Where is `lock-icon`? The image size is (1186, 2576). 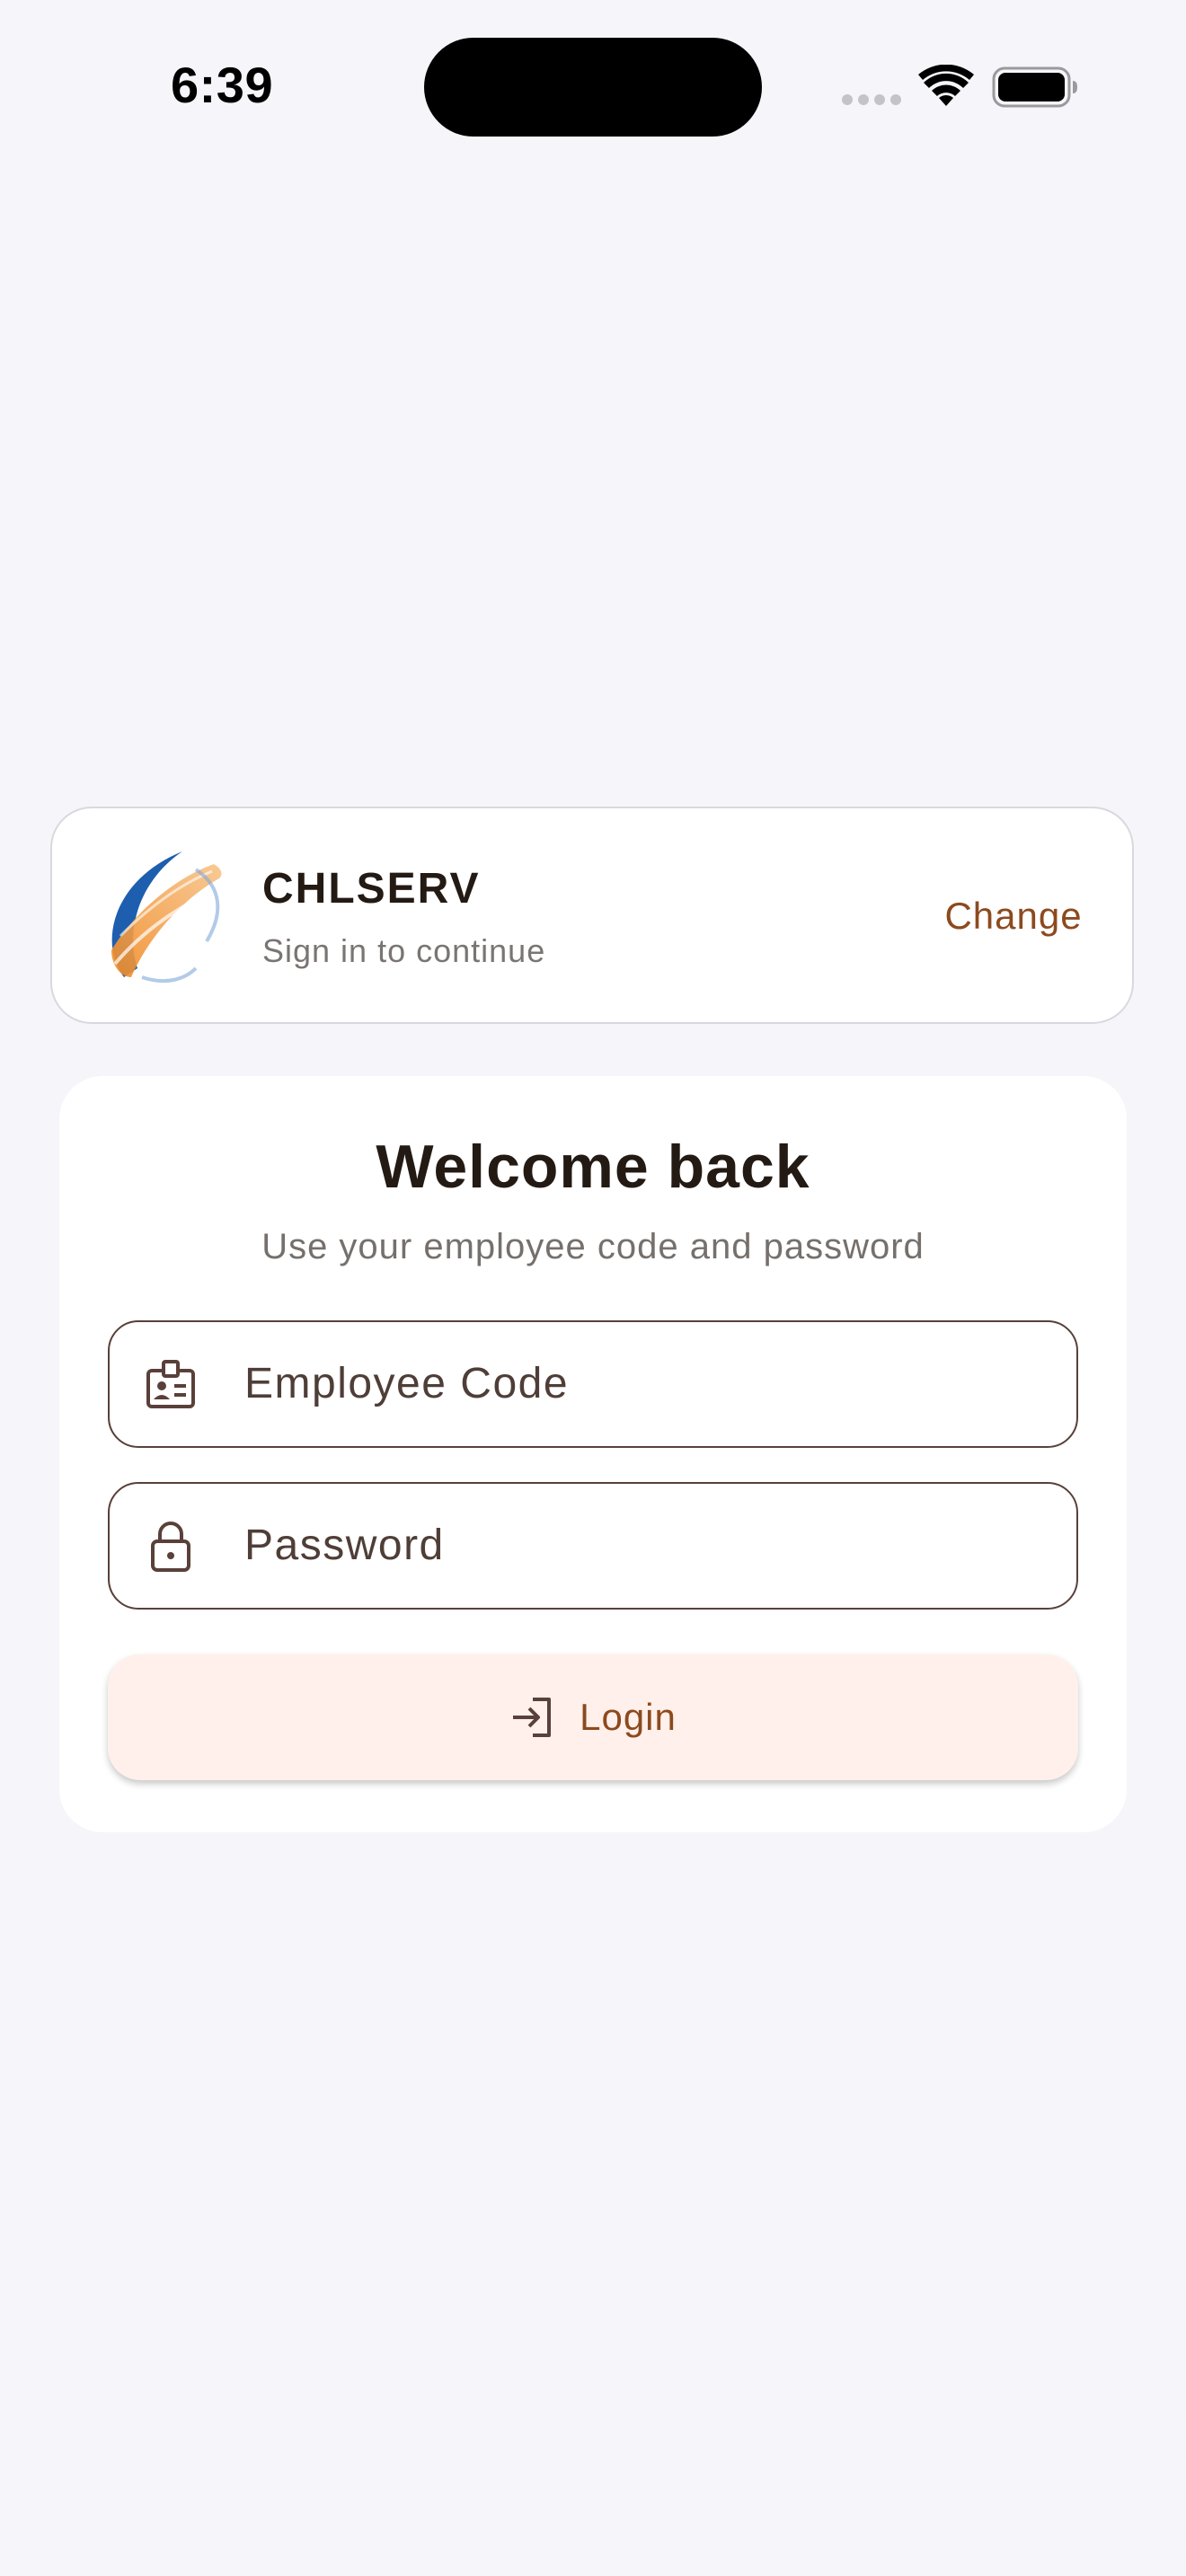
lock-icon is located at coordinates (170, 1547).